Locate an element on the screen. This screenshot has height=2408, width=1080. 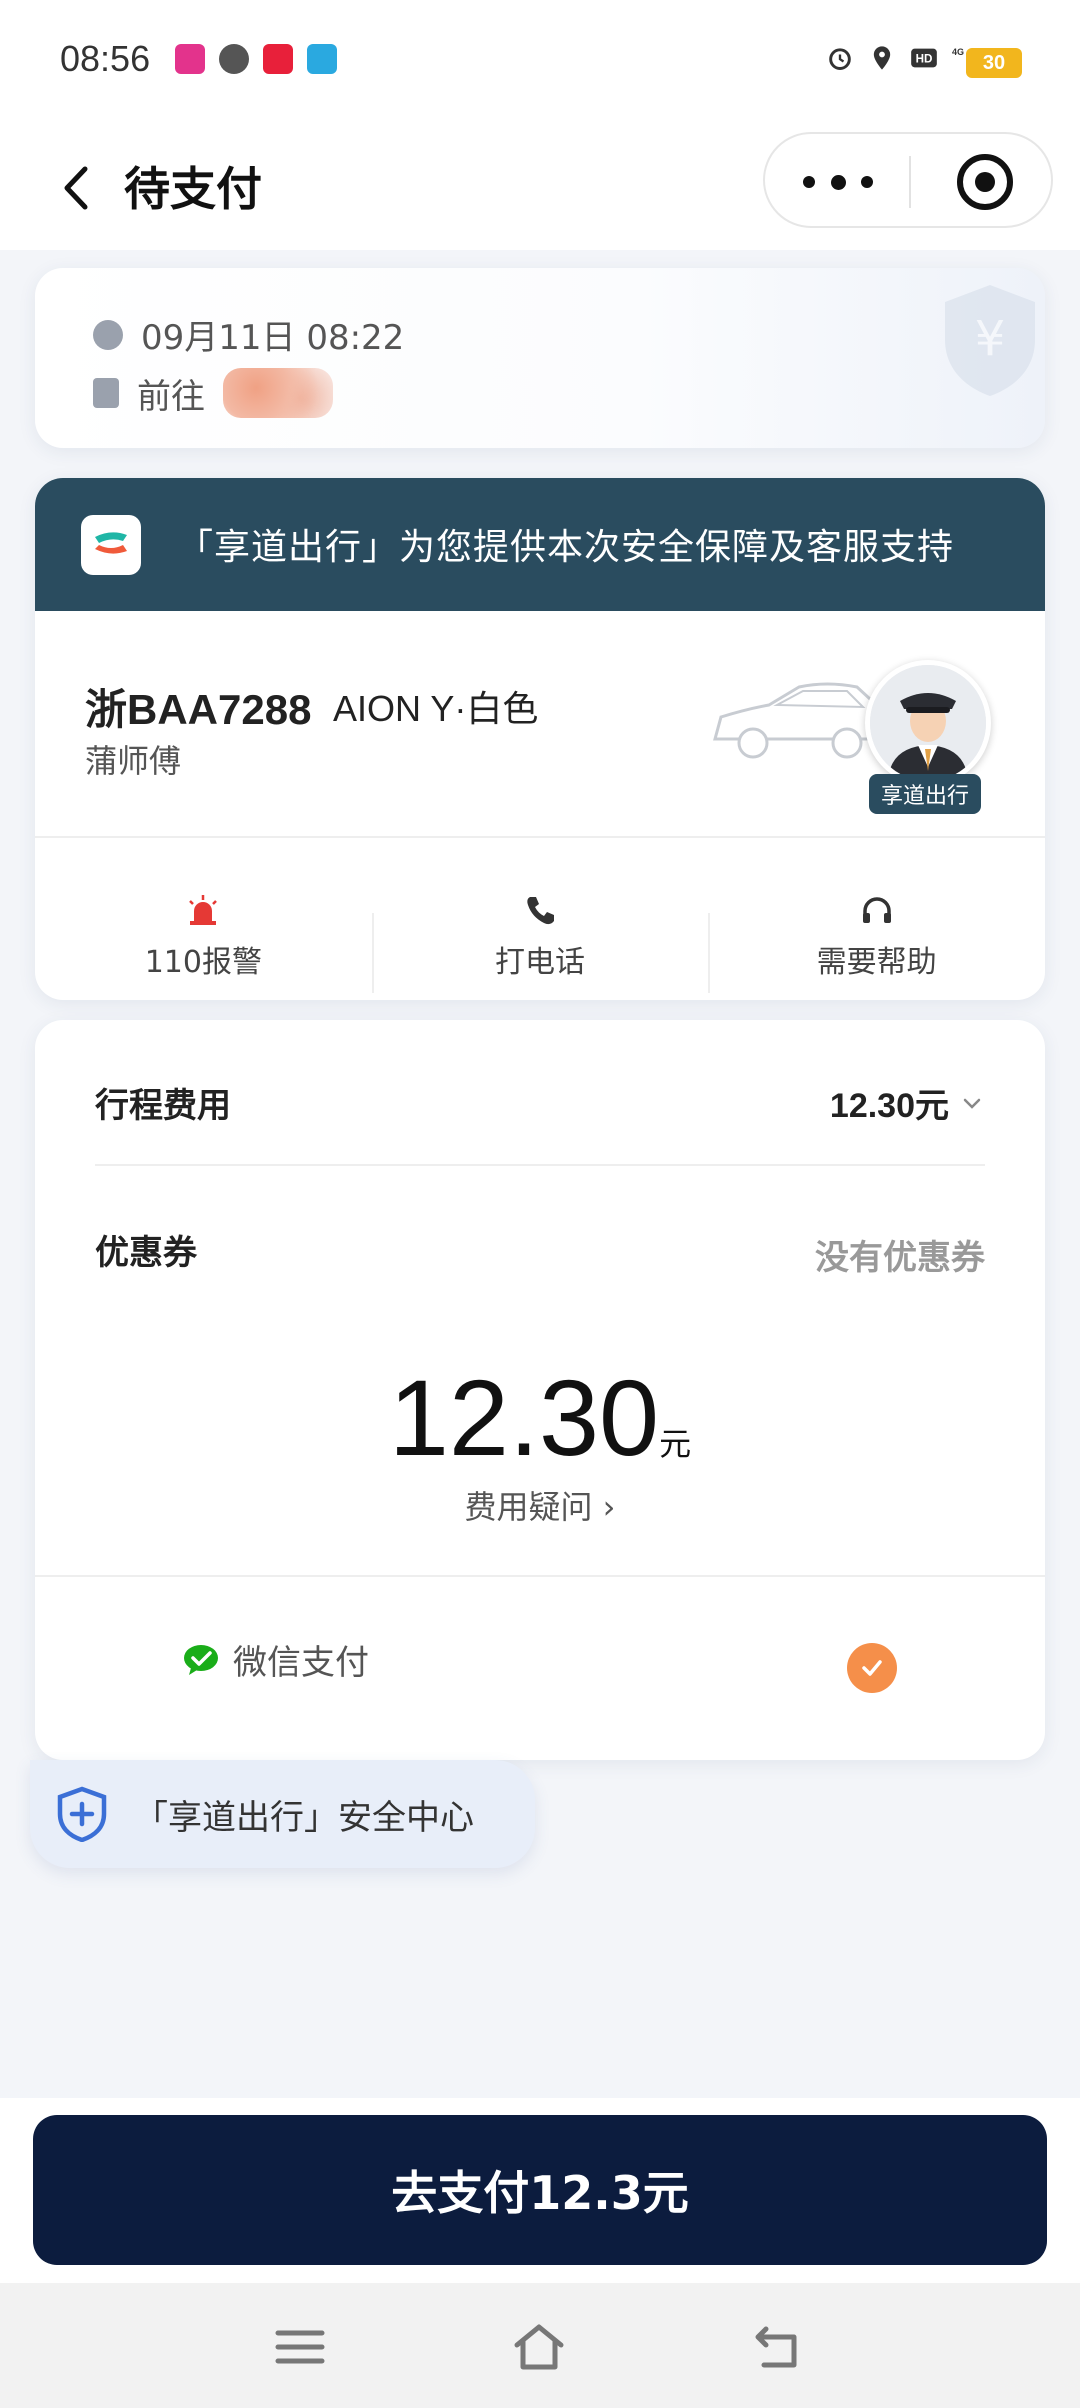
alarm-siren-icon is located at coordinates (203, 909).